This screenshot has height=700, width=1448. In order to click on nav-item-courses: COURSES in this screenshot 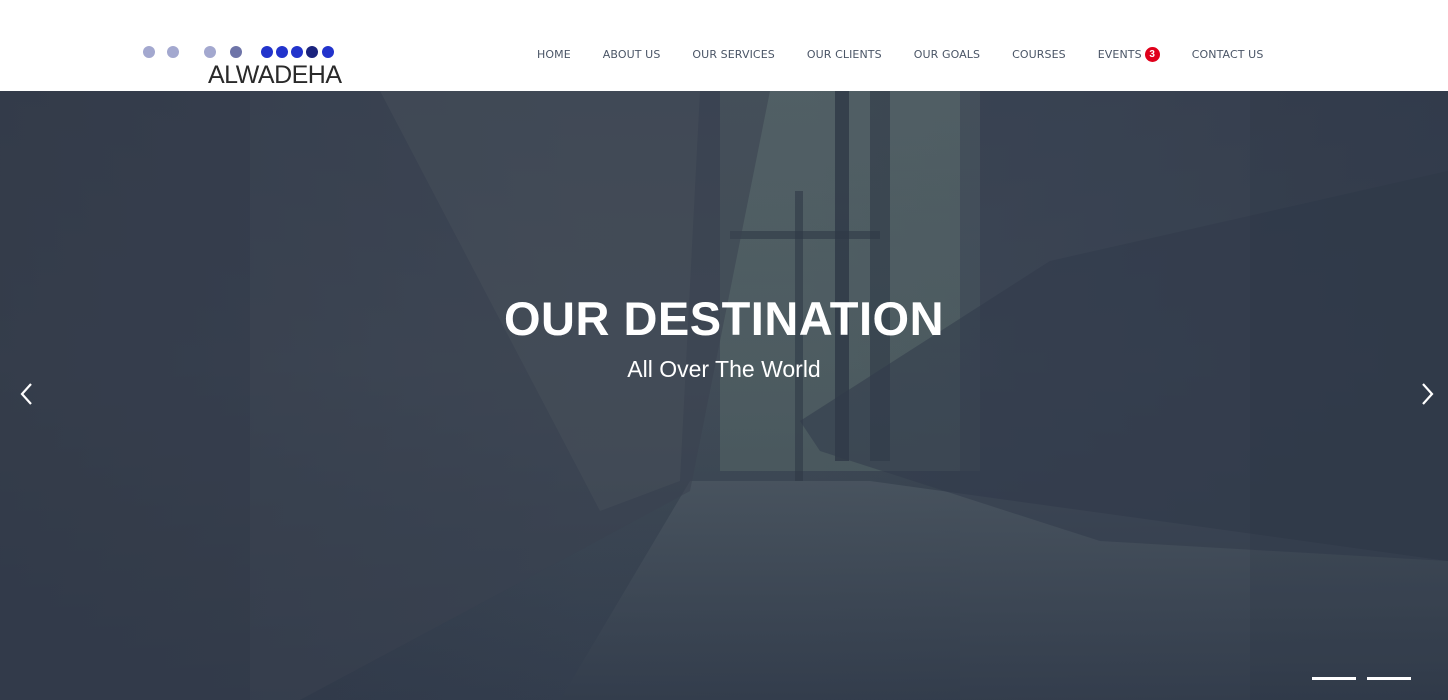, I will do `click(1039, 54)`.